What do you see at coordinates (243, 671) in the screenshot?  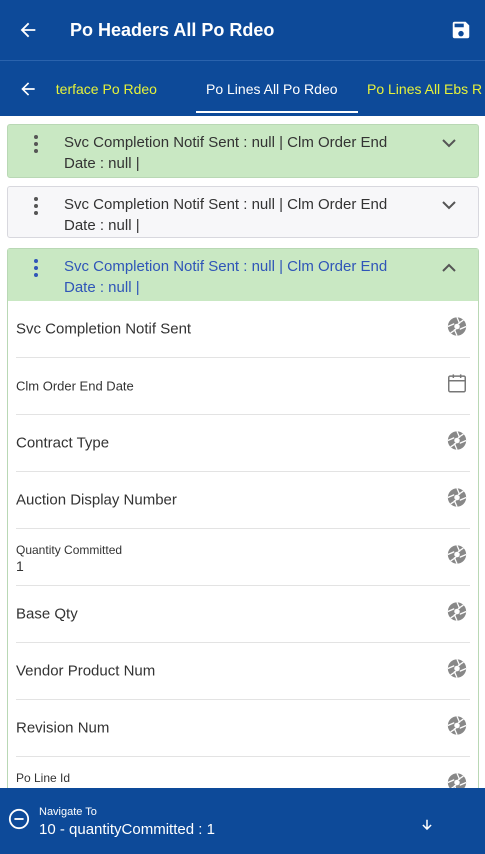 I see `field-vendor-product-num: Vendor Product Num` at bounding box center [243, 671].